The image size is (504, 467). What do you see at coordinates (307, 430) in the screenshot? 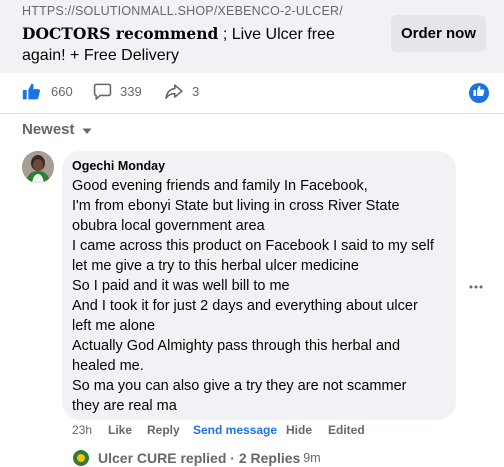
I see `hide-comment-button: Hide` at bounding box center [307, 430].